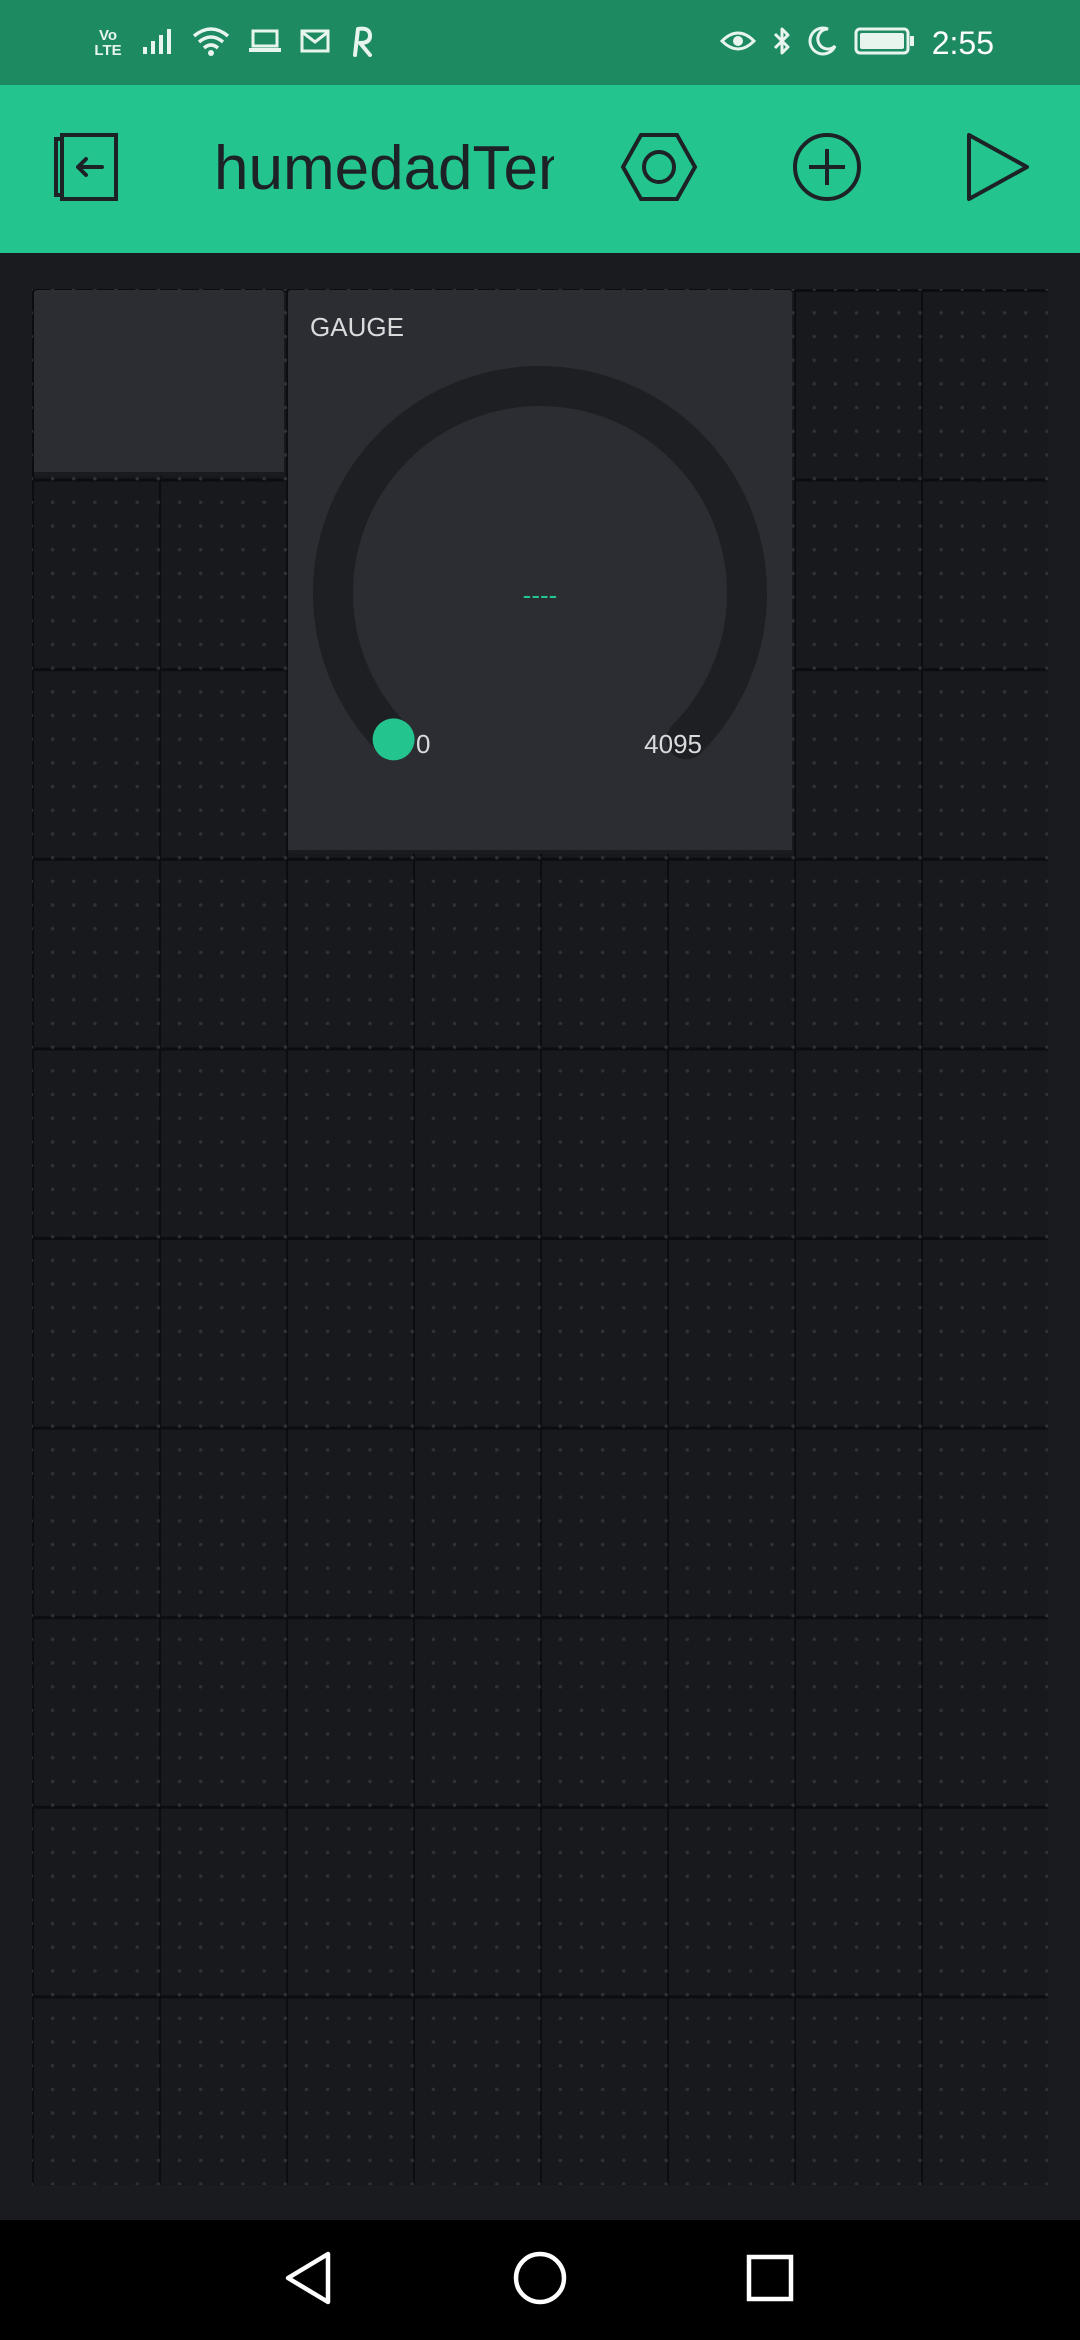  Describe the element at coordinates (384, 168) in the screenshot. I see `project-title: humedadTemperatura` at that location.